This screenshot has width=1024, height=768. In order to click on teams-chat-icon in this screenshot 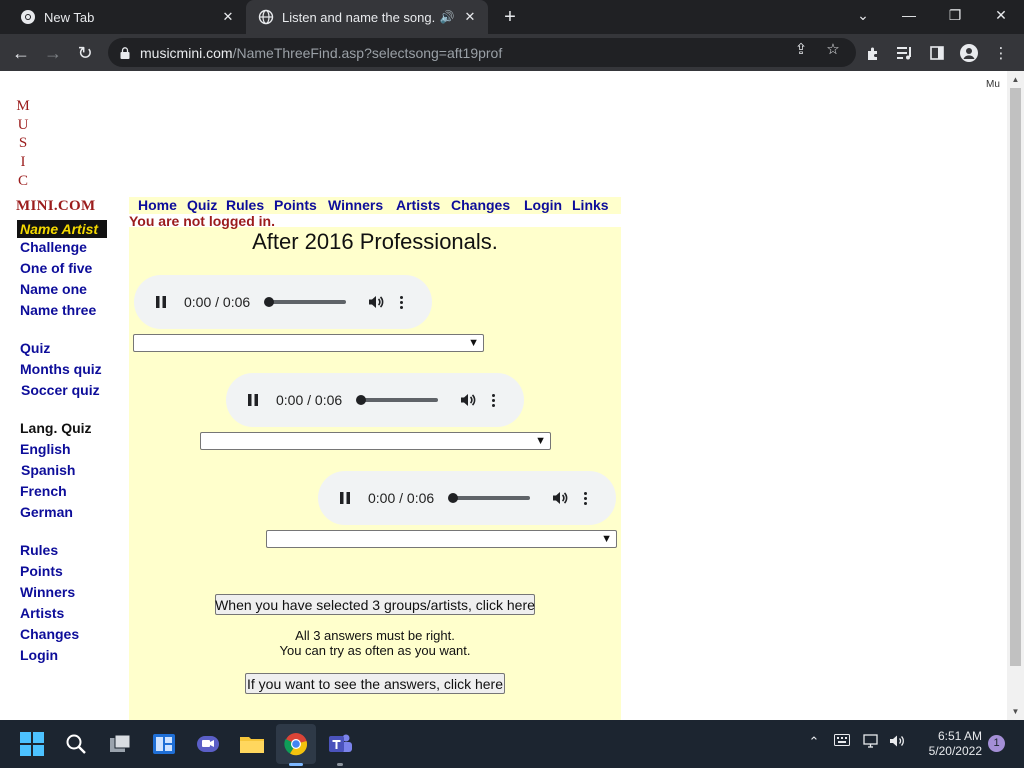, I will do `click(208, 744)`.